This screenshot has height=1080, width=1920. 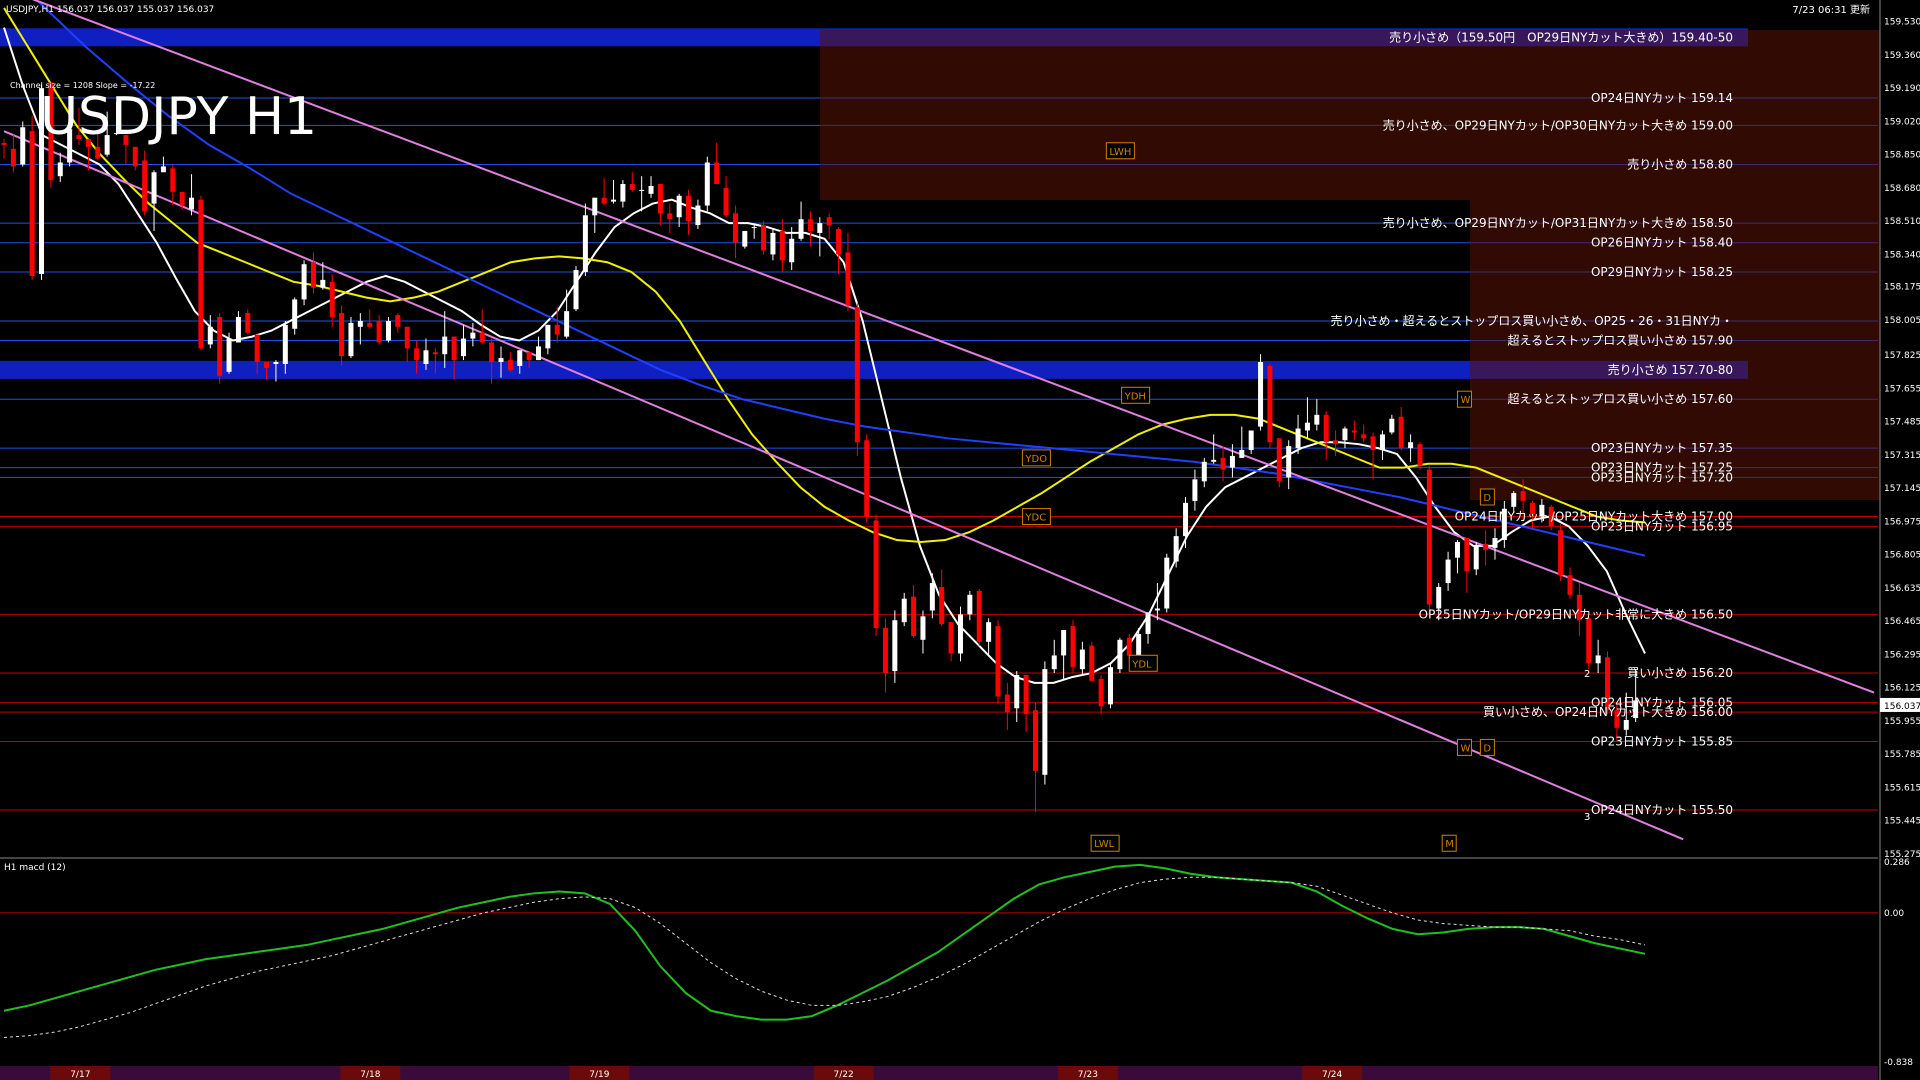 What do you see at coordinates (1902, 589) in the screenshot?
I see `y-tick-label: 156.635` at bounding box center [1902, 589].